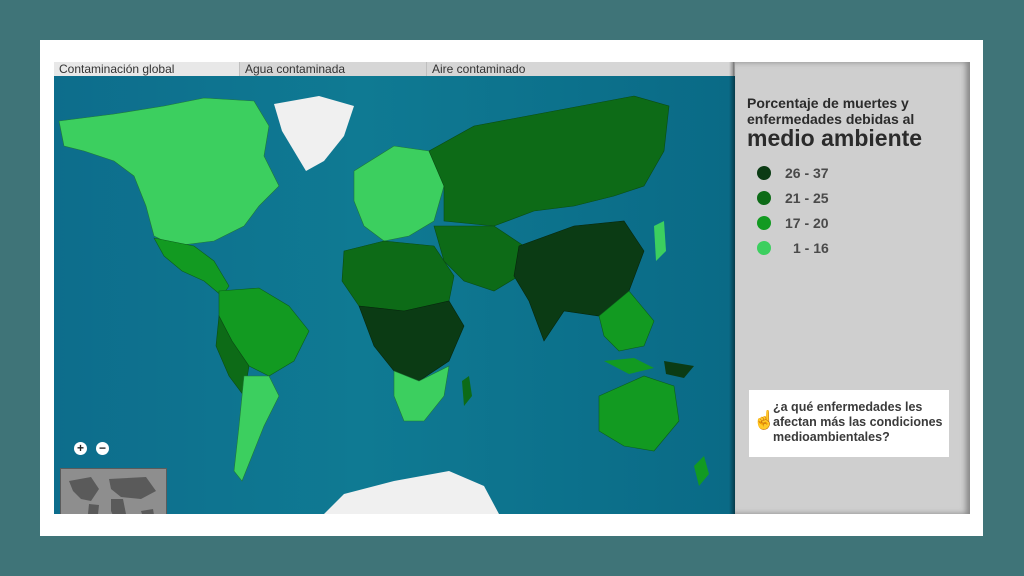 The width and height of the screenshot is (1024, 576). I want to click on tab-aire-contaminado: Aire contaminado, so click(580, 69).